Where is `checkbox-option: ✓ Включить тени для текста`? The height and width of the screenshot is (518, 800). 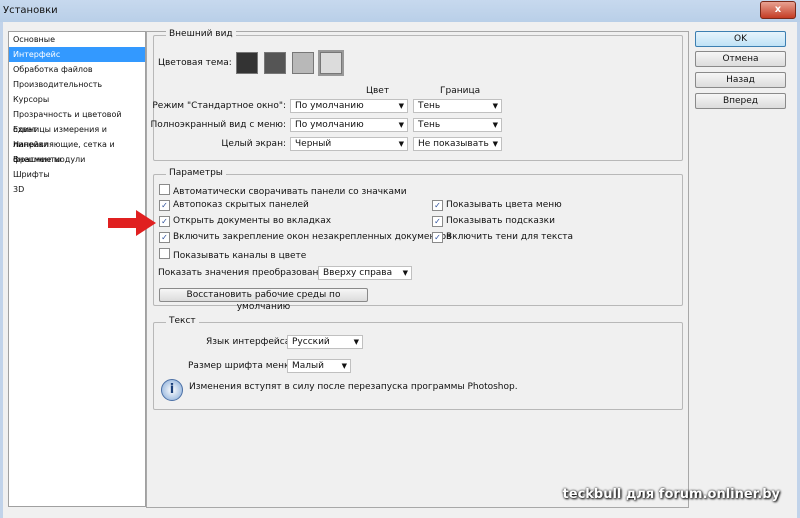
checkbox-option: ✓ Включить тени для текста is located at coordinates (502, 237).